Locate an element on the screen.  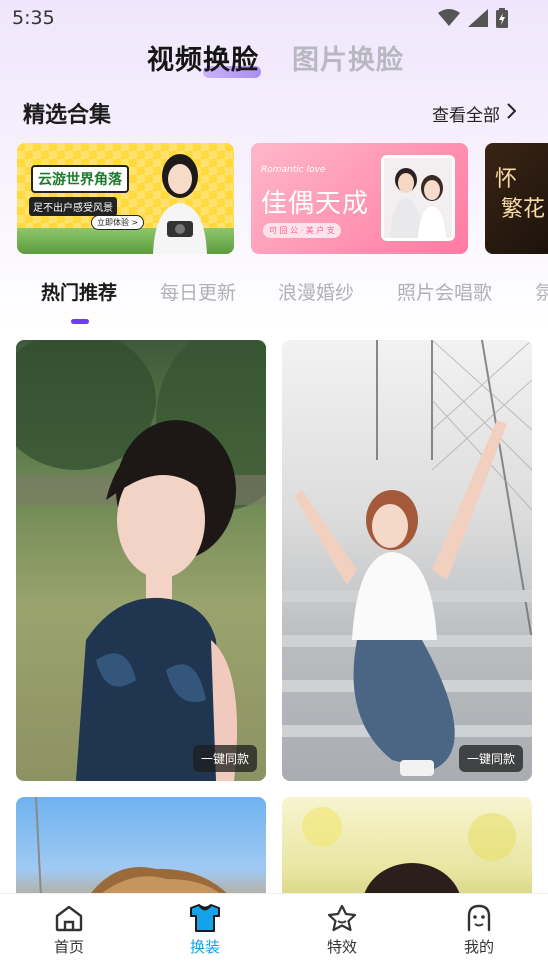
status-bar: 5:35 is located at coordinates (274, 18).